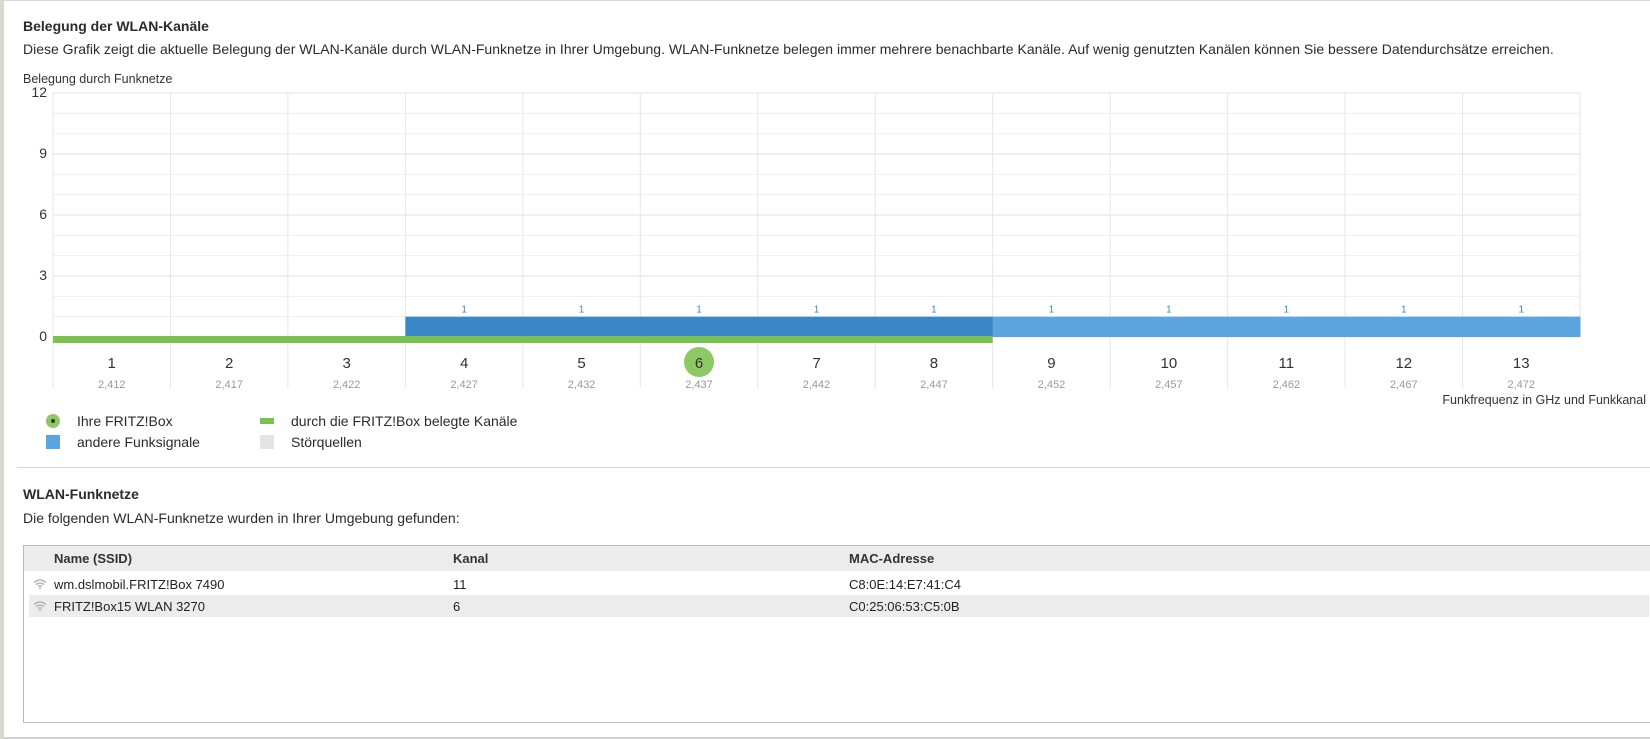 The image size is (1650, 739). What do you see at coordinates (129, 606) in the screenshot?
I see `network-ssid: FRITZ!Box15 WLAN 3270` at bounding box center [129, 606].